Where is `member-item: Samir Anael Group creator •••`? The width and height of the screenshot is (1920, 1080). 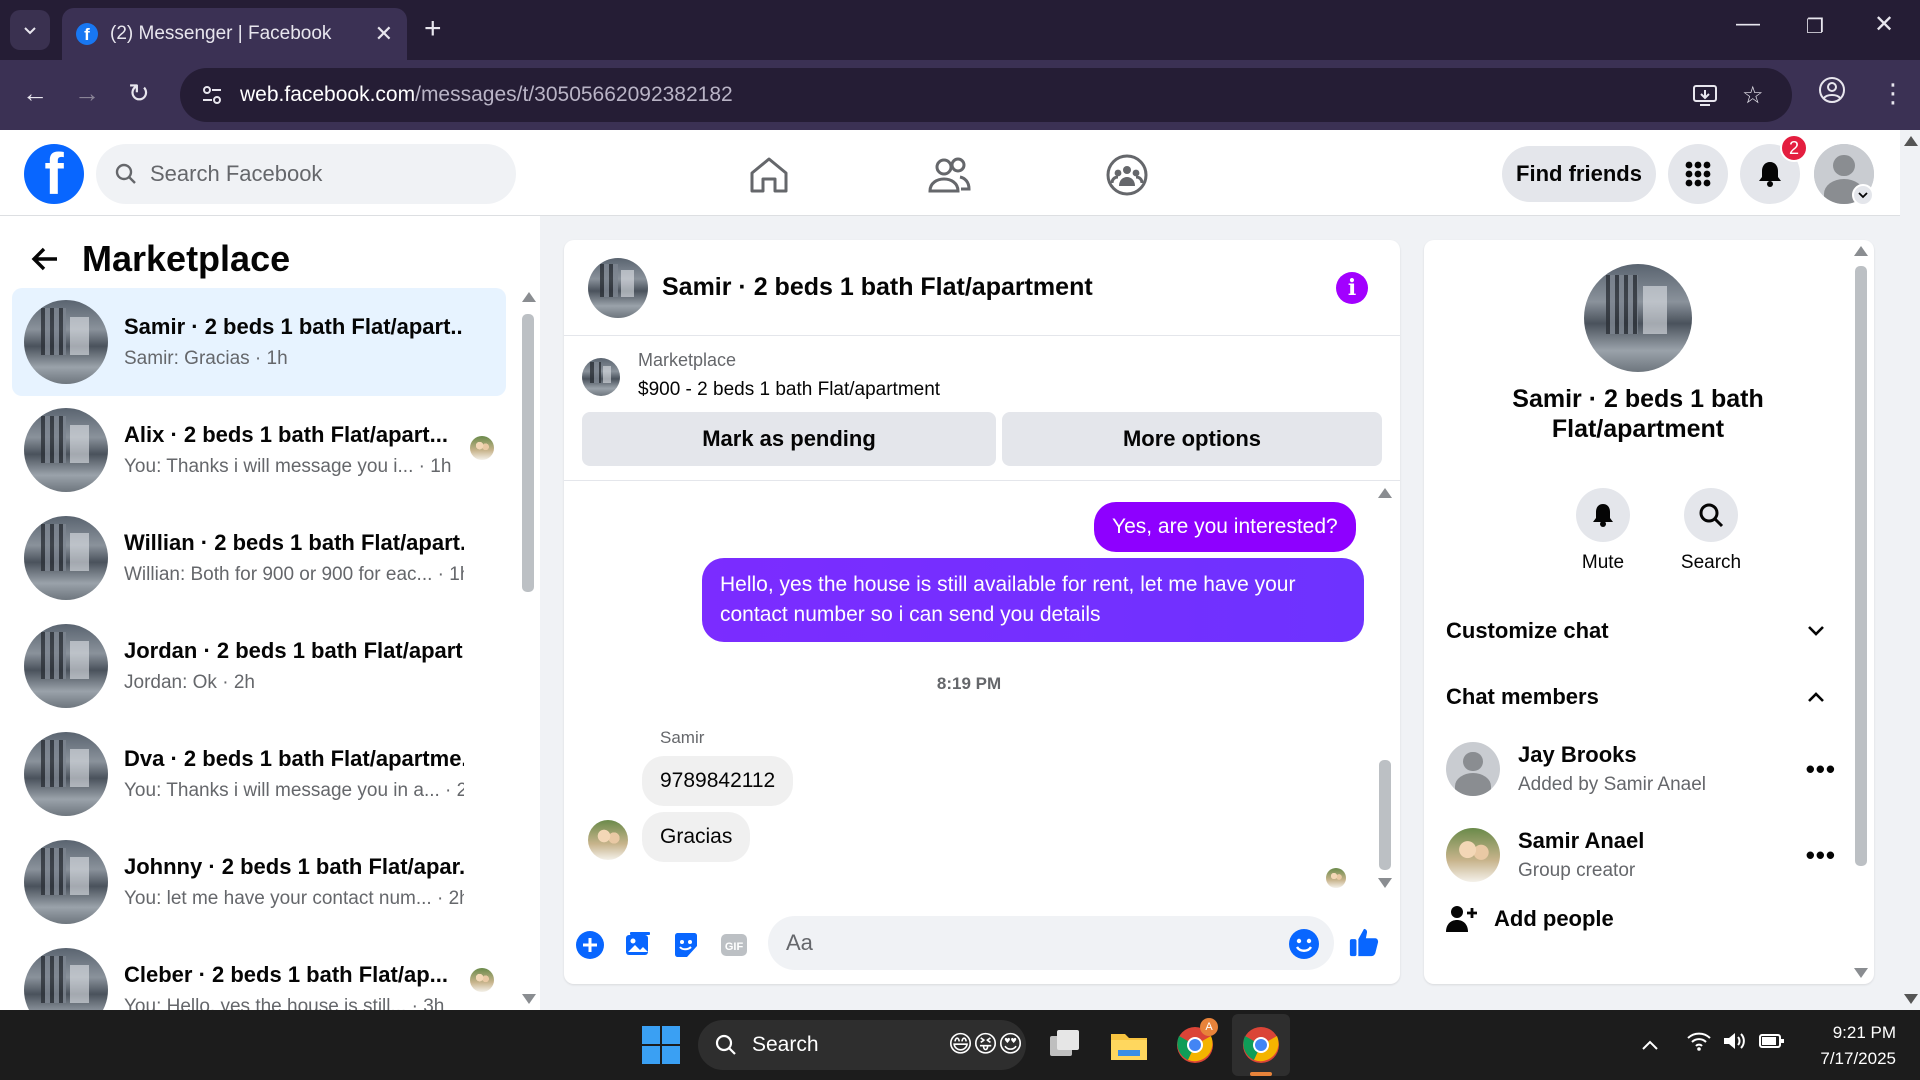 member-item: Samir Anael Group creator ••• is located at coordinates (1641, 855).